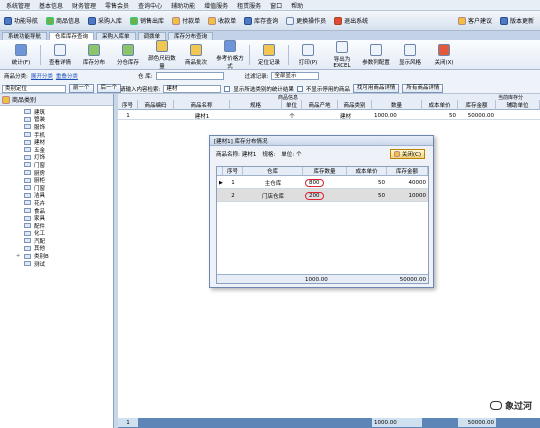 The height and width of the screenshot is (428, 540). Describe the element at coordinates (84, 5) in the screenshot. I see `menu-finance: 财务管理` at that location.